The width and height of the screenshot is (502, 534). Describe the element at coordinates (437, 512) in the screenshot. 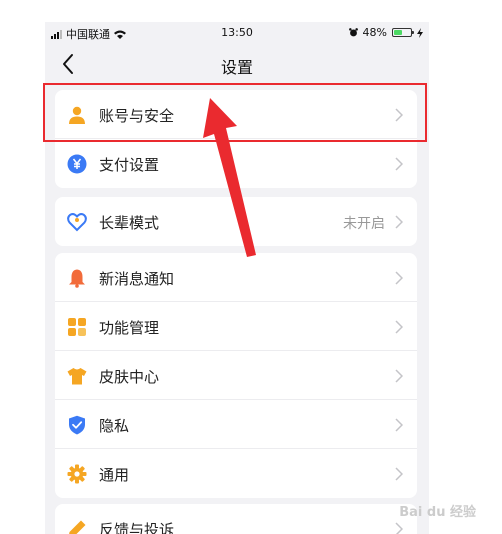

I see `watermark-logo: Bai du 经验` at that location.